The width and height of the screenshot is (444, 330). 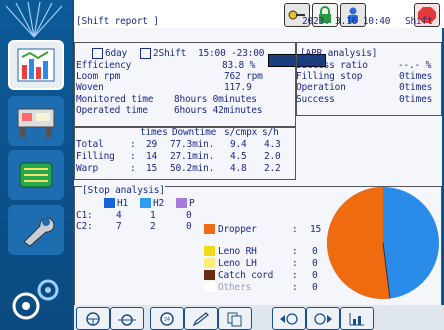 I want to click on steering-wheel-icon, so click(x=93, y=318).